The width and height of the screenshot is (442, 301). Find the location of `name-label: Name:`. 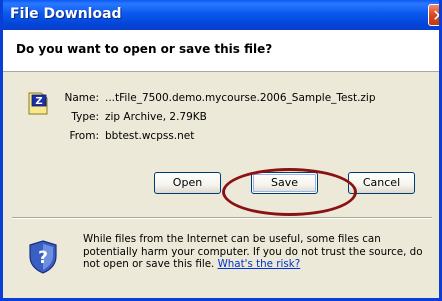

name-label: Name: is located at coordinates (81, 98).